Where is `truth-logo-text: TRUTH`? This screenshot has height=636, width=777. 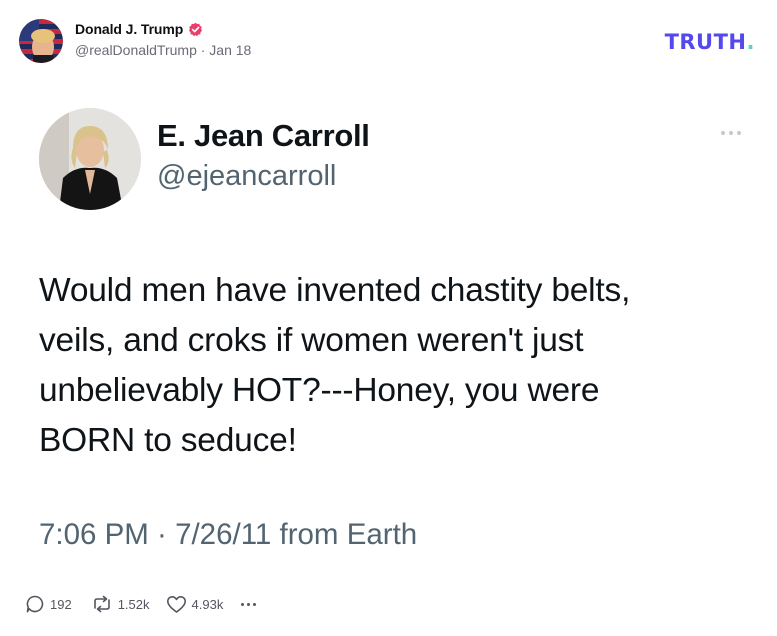
truth-logo-text: TRUTH is located at coordinates (705, 42).